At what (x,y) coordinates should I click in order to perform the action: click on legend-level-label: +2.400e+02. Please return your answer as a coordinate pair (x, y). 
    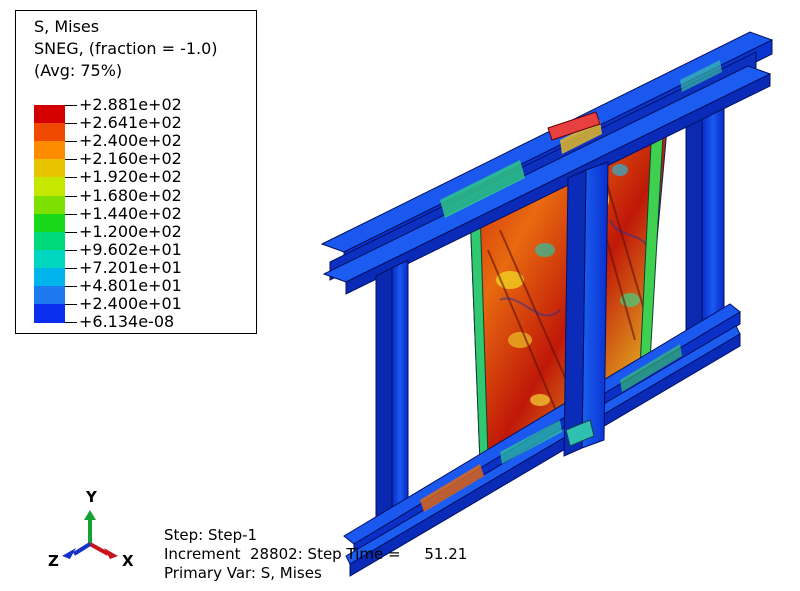
    Looking at the image, I should click on (130, 141).